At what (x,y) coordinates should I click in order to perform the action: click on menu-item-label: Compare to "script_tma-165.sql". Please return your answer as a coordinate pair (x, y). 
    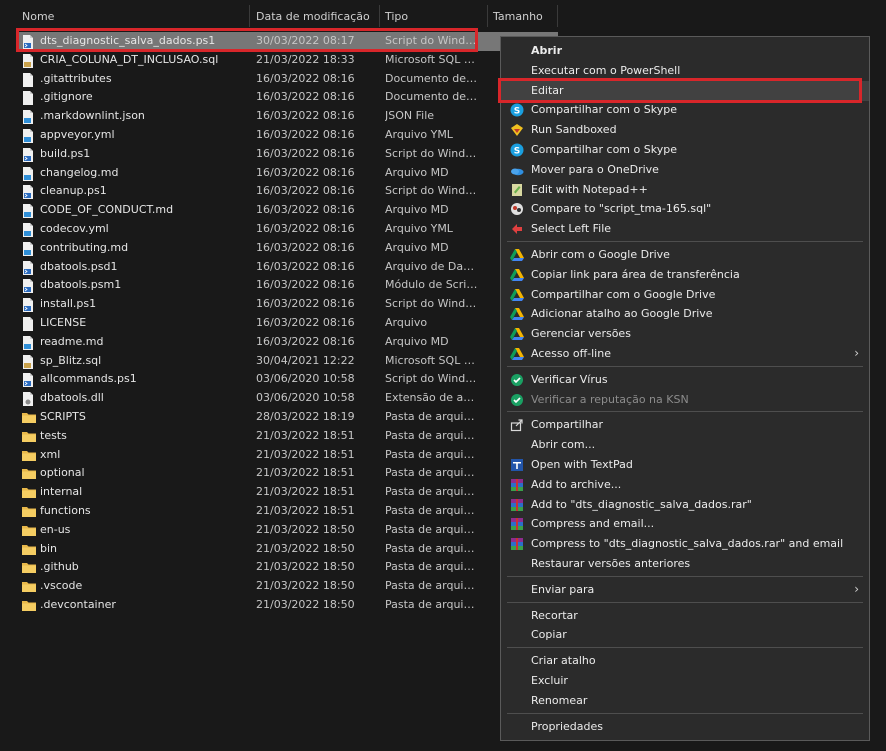
    Looking at the image, I should click on (621, 209).